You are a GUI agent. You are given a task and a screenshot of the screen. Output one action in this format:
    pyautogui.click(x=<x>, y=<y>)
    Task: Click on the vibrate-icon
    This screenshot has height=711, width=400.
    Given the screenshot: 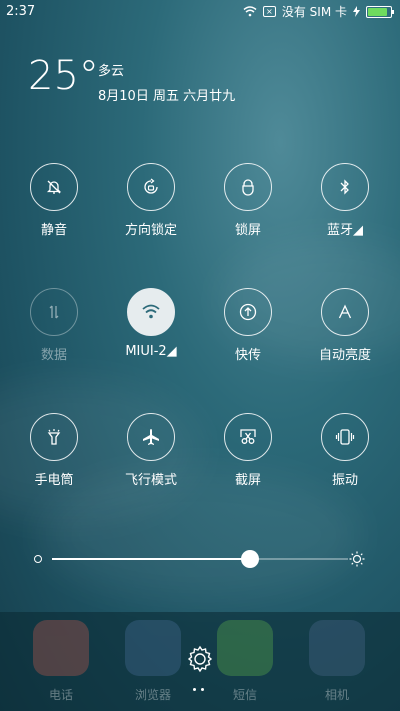 What is the action you would take?
    pyautogui.click(x=345, y=437)
    